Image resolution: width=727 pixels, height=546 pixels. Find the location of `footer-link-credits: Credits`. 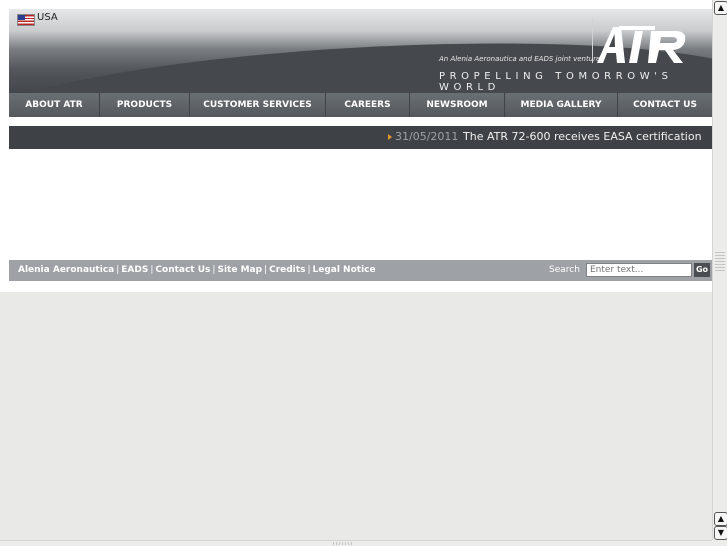

footer-link-credits: Credits is located at coordinates (287, 270).